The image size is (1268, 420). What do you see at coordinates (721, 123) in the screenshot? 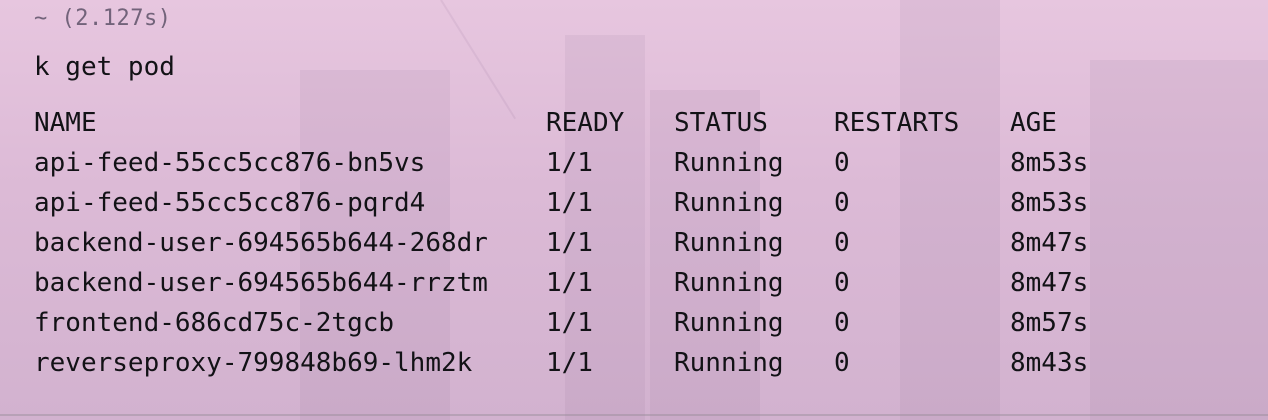
I see `column-header-status: STATUS` at bounding box center [721, 123].